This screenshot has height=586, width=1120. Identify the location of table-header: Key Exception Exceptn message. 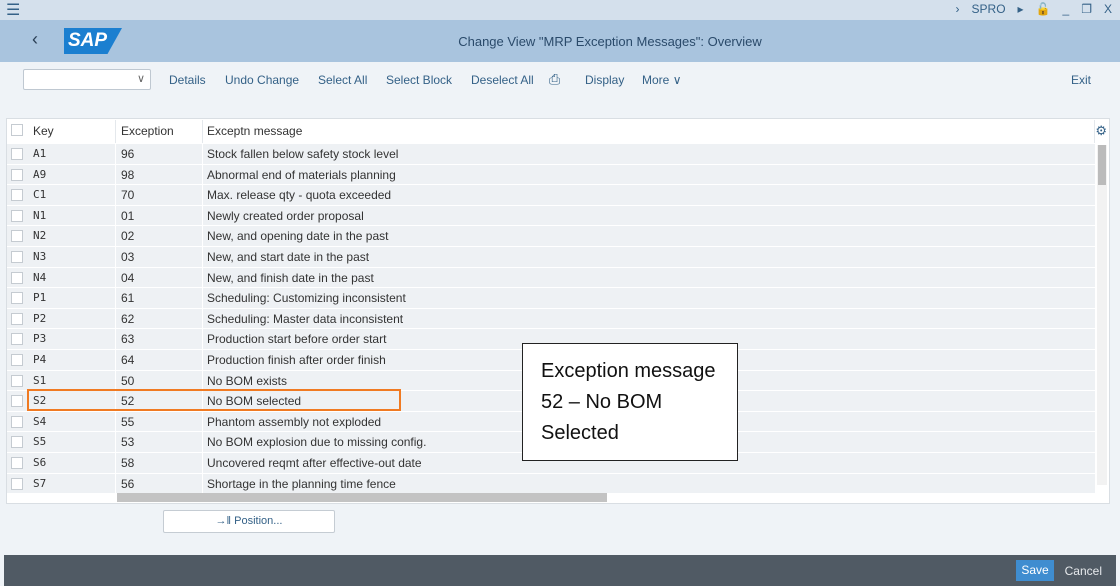
(551, 131).